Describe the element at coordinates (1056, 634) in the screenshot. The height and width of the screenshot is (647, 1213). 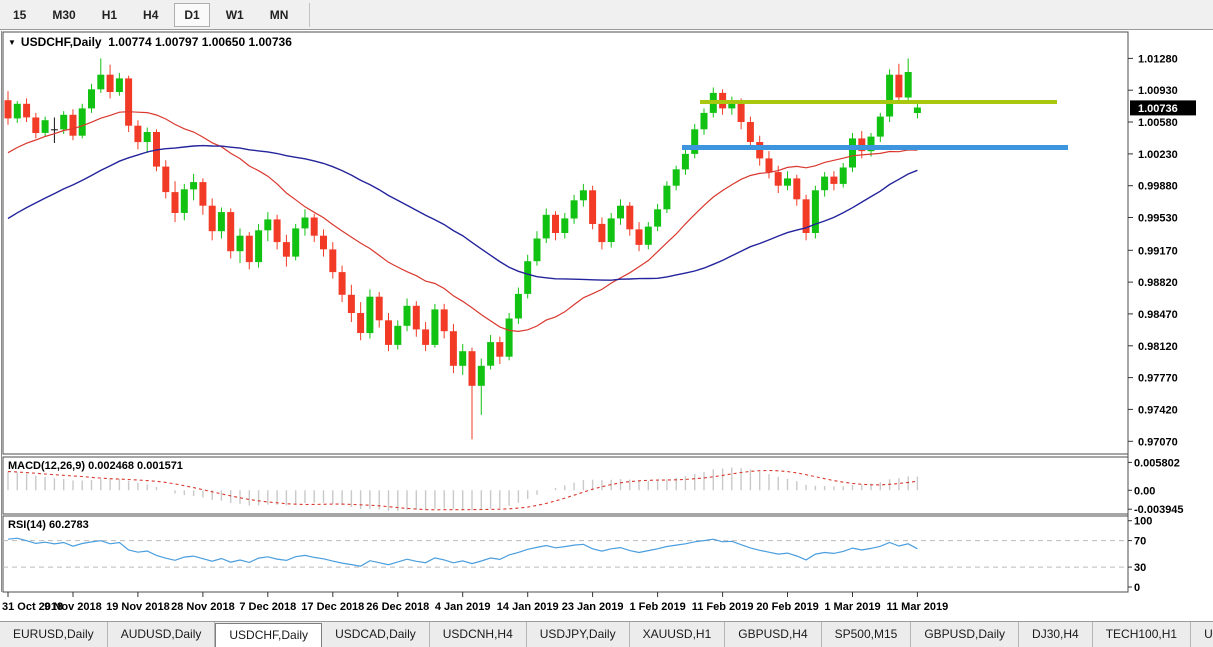
I see `chart-tab-dj30-h4: DJ30,H4` at that location.